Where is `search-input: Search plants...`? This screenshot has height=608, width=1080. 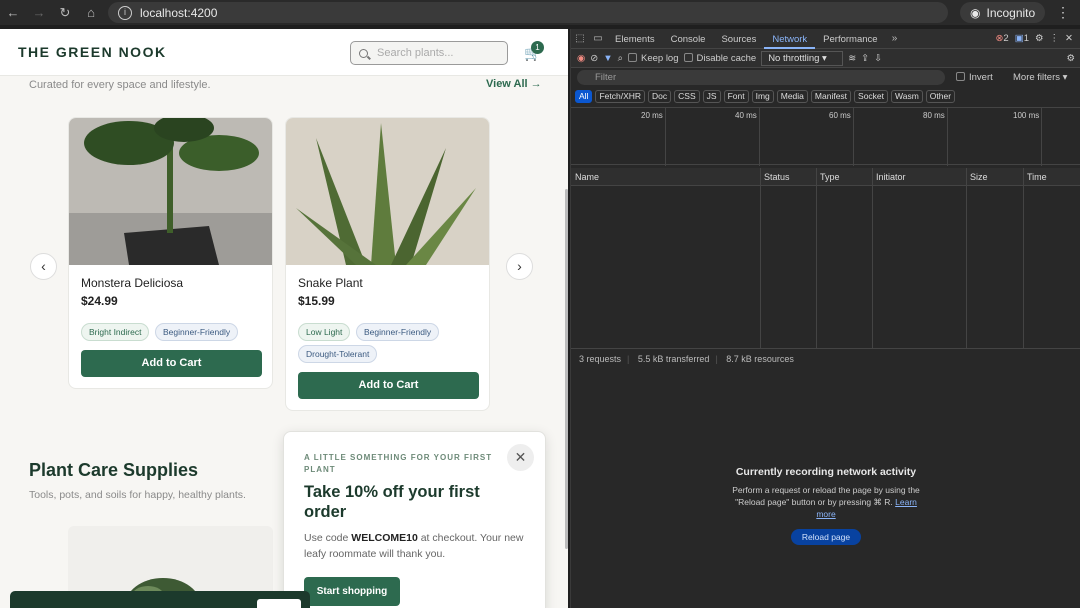
search-input: Search plants... is located at coordinates (429, 53).